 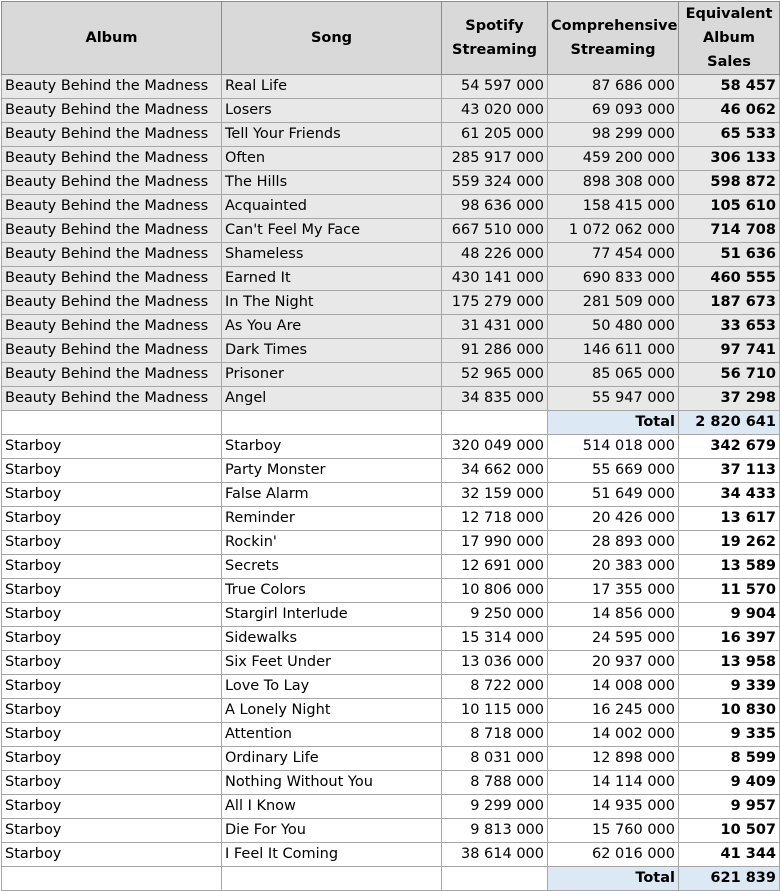 What do you see at coordinates (729, 494) in the screenshot?
I see `equivalent-sales-cell: 34 433` at bounding box center [729, 494].